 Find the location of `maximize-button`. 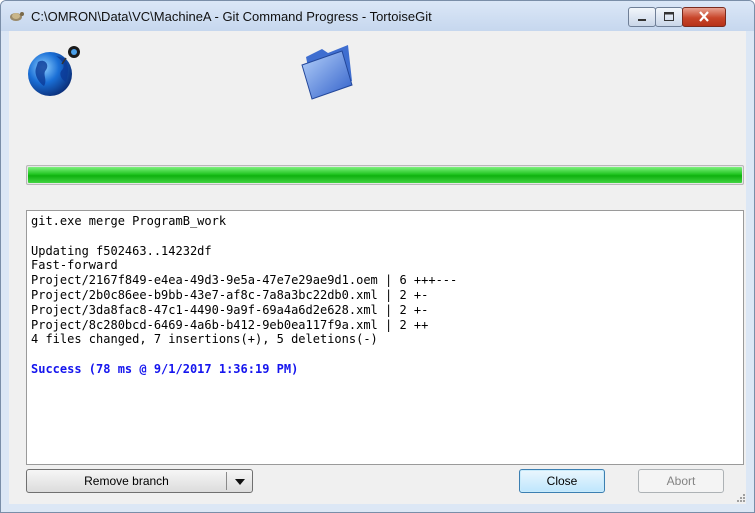

maximize-button is located at coordinates (669, 17).